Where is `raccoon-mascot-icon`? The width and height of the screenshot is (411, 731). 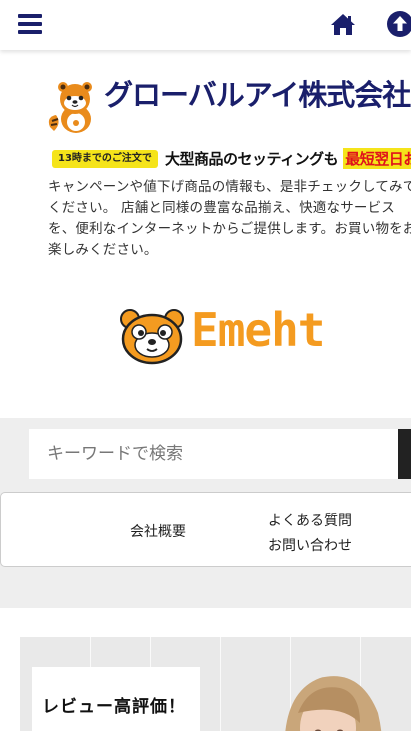 raccoon-mascot-icon is located at coordinates (70, 107).